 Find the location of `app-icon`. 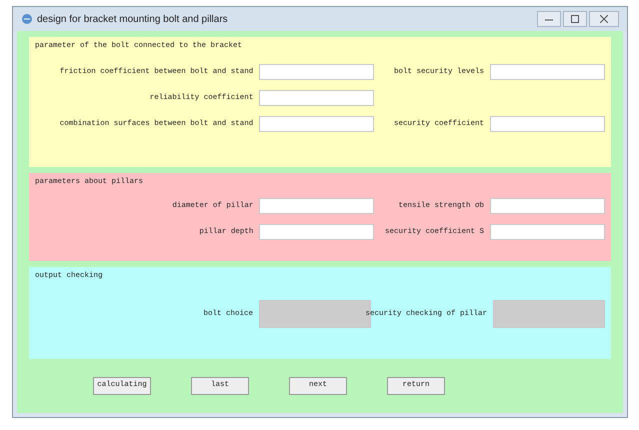

app-icon is located at coordinates (27, 19).